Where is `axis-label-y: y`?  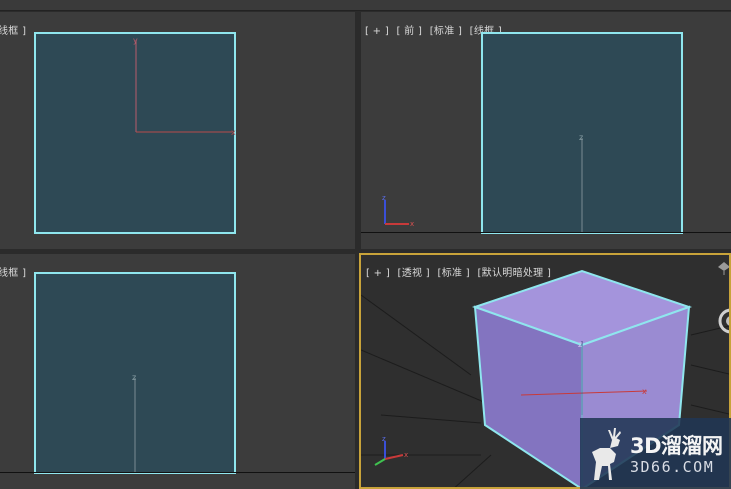
axis-label-y: y is located at coordinates (135, 40).